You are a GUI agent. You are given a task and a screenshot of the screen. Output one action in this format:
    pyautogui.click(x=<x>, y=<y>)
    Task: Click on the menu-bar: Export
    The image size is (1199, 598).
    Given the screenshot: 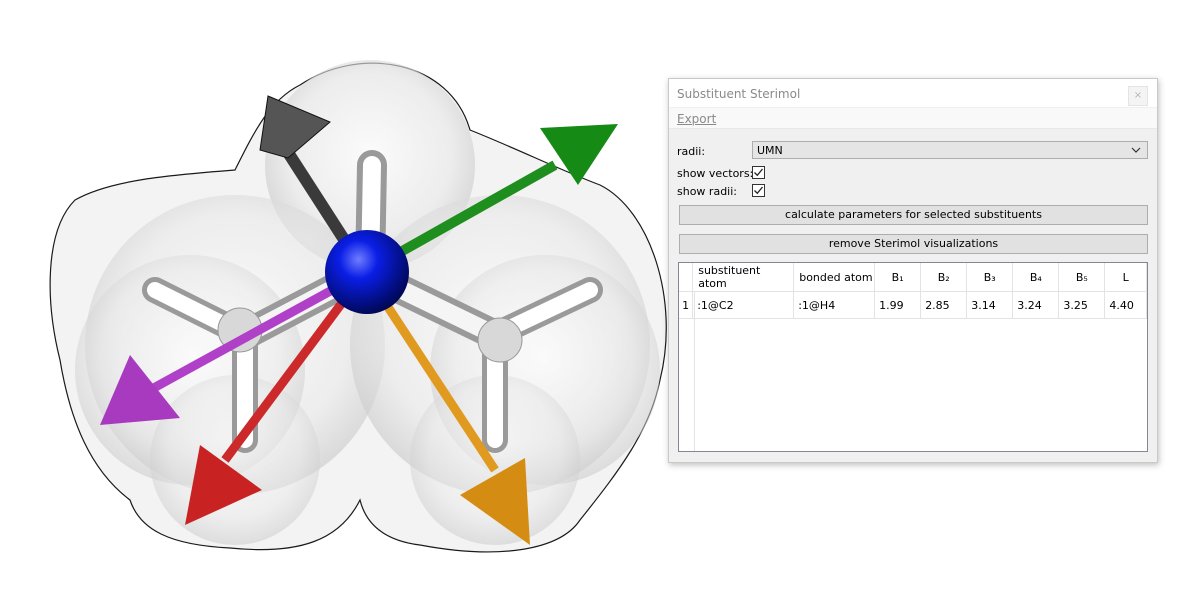 What is the action you would take?
    pyautogui.click(x=913, y=118)
    